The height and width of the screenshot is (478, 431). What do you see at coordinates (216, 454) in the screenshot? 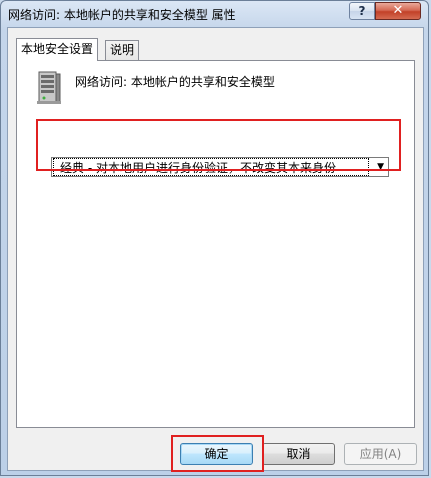
I see `ok-button: 确定` at bounding box center [216, 454].